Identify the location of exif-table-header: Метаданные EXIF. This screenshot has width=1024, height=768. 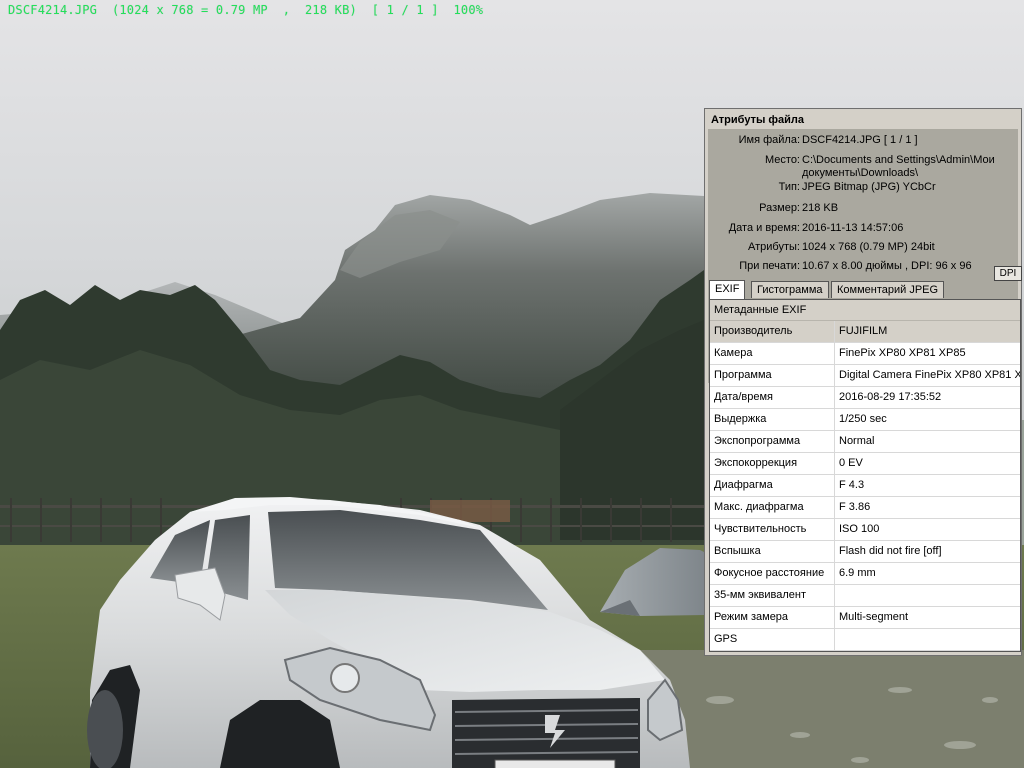
(865, 310).